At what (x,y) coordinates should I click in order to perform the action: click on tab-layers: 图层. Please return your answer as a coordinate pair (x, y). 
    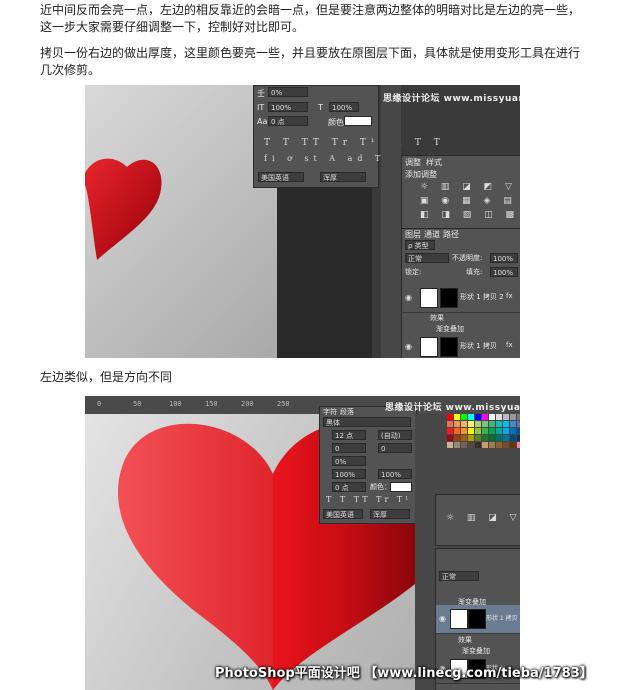
    Looking at the image, I should click on (413, 234).